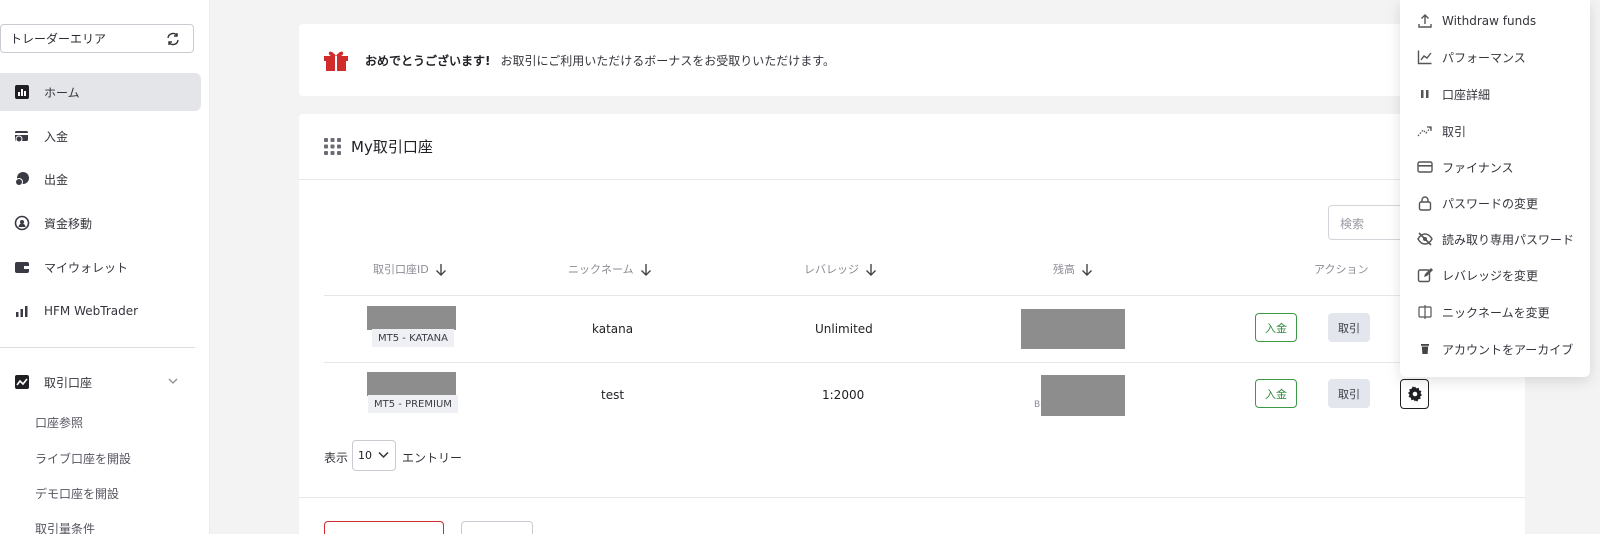  What do you see at coordinates (97, 347) in the screenshot?
I see `sidebar-divider` at bounding box center [97, 347].